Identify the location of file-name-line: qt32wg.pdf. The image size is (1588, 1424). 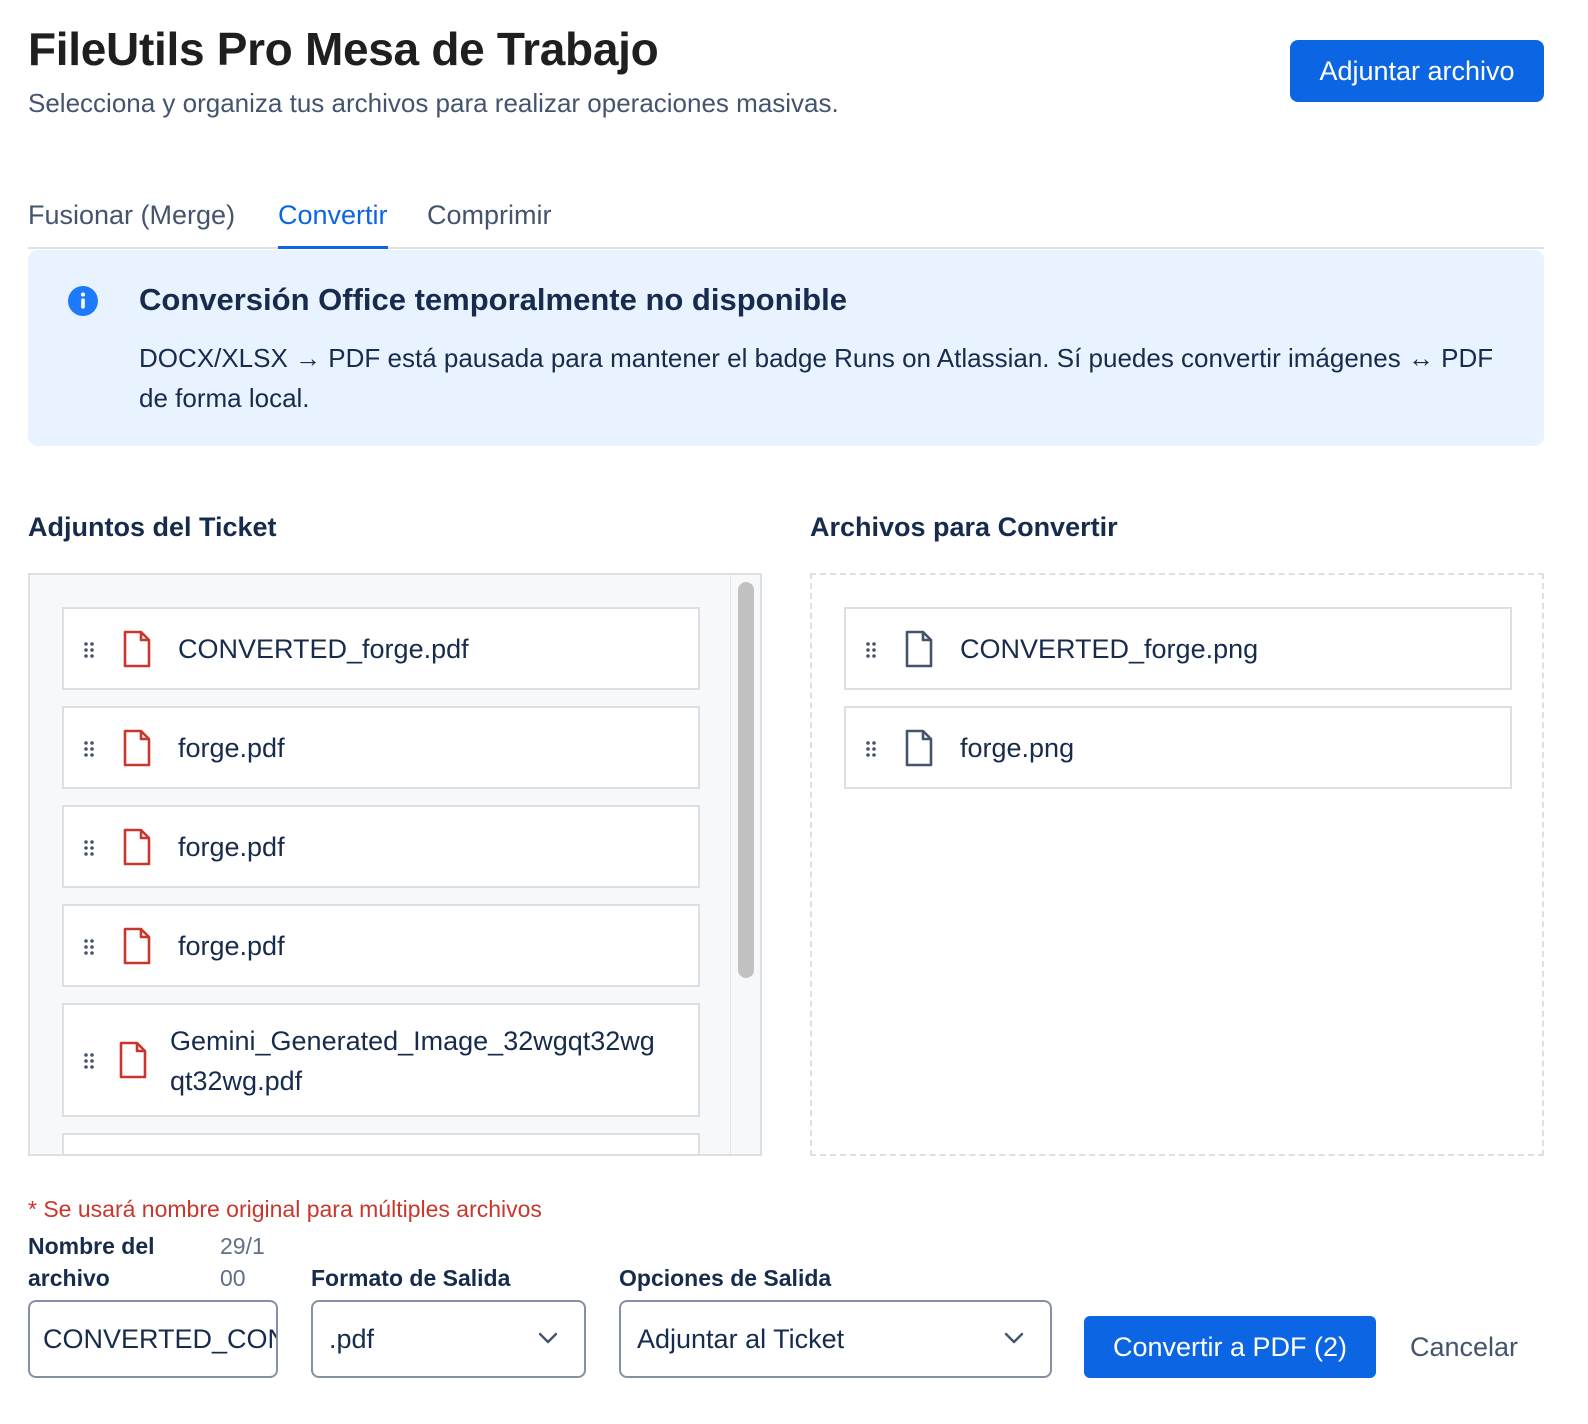
(236, 1081).